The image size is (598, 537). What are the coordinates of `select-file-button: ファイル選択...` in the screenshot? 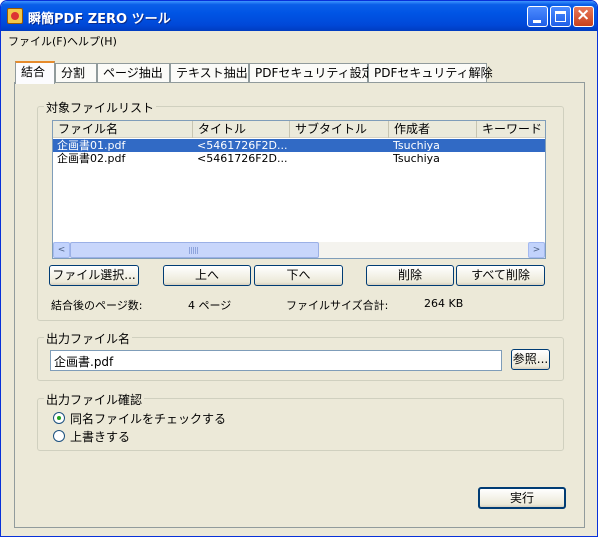 It's located at (94, 275).